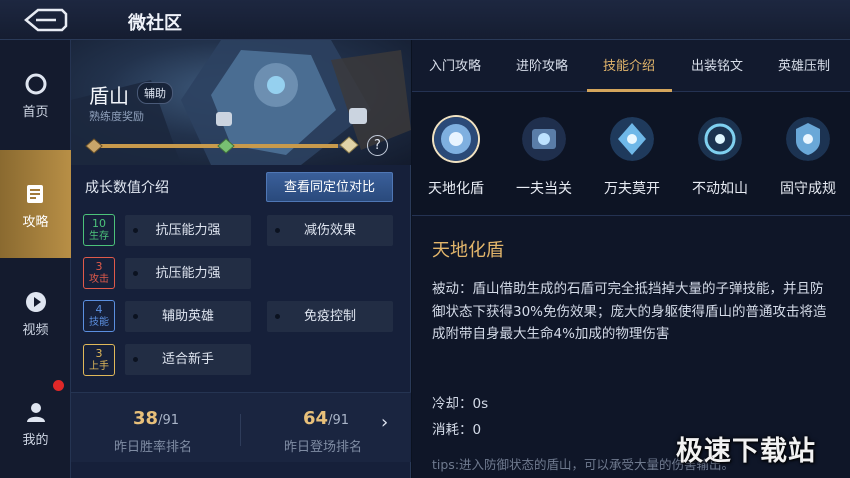 Image resolution: width=850 pixels, height=478 pixels. What do you see at coordinates (746, 451) in the screenshot?
I see `watermark-text: 极速下载站` at bounding box center [746, 451].